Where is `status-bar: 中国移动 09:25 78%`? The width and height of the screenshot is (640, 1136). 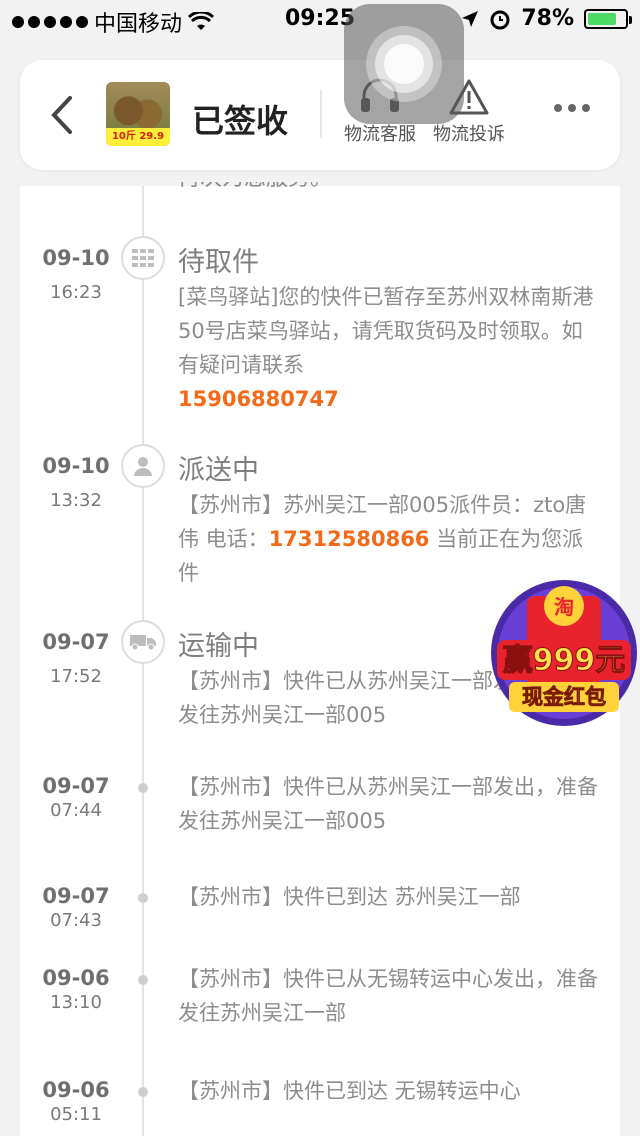
status-bar: 中国移动 09:25 78% is located at coordinates (320, 20).